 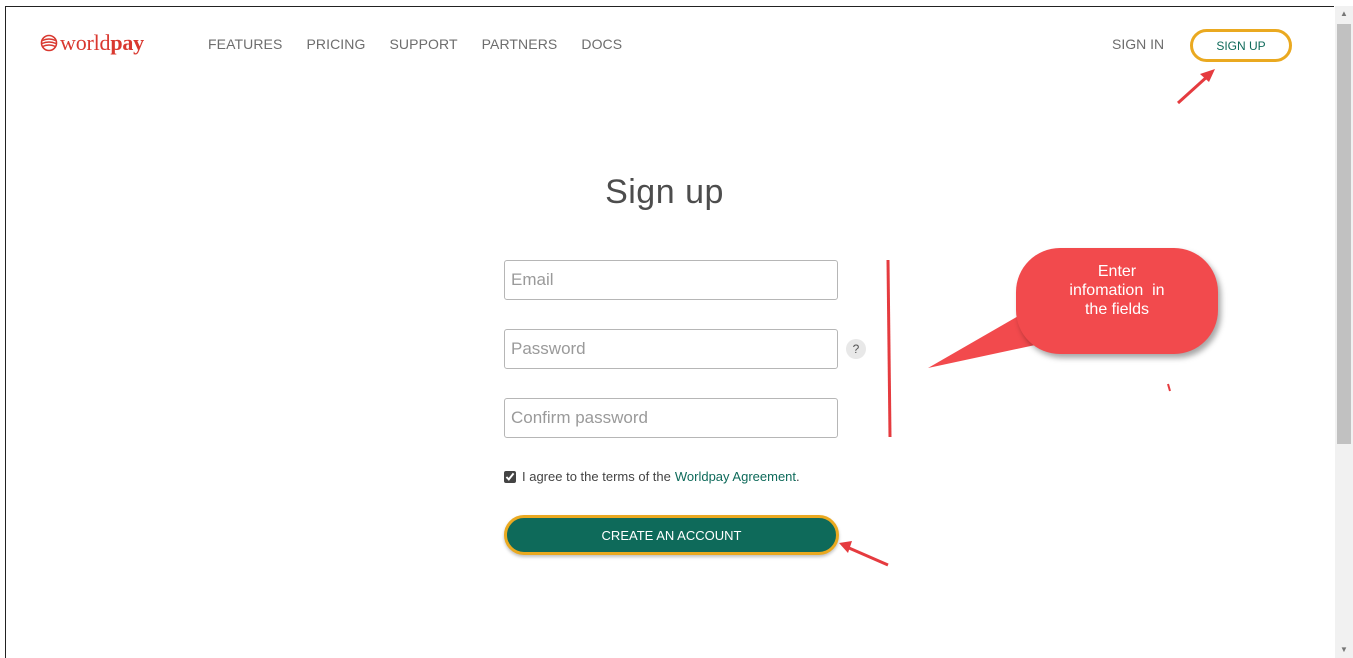 I want to click on callout-text: Enter infomation in the fields, so click(x=1117, y=290).